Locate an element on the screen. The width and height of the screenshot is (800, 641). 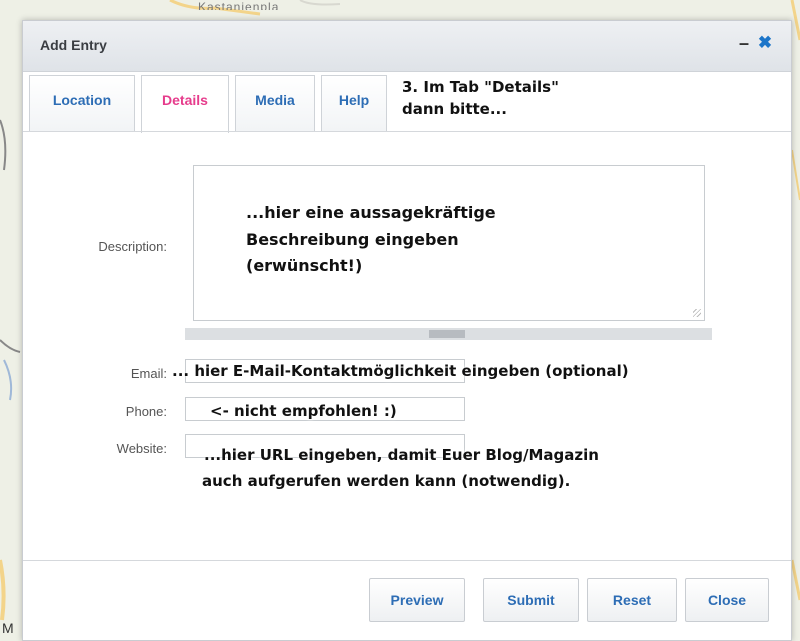
tab-location: Location is located at coordinates (82, 103).